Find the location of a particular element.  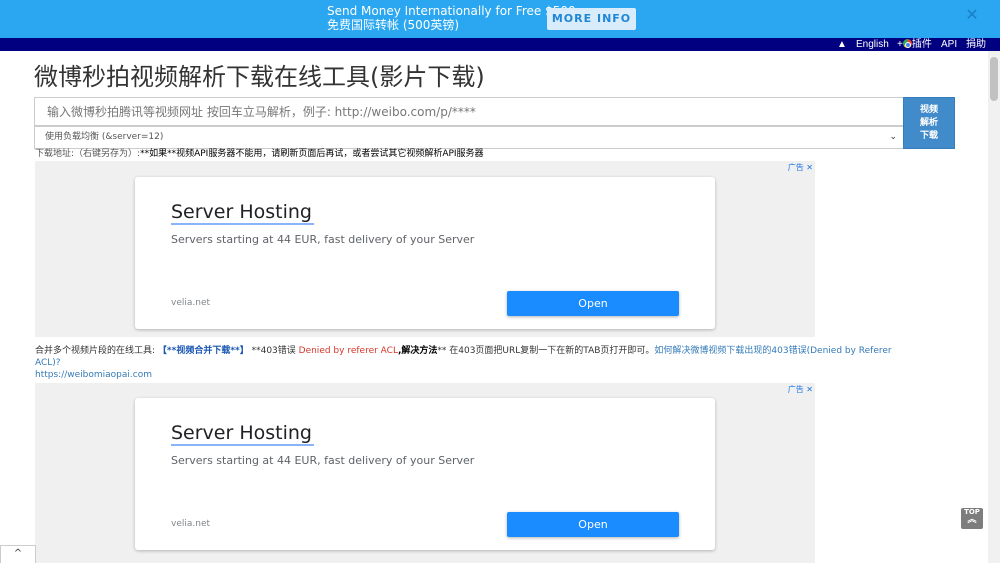

plus-icon: + is located at coordinates (900, 44).